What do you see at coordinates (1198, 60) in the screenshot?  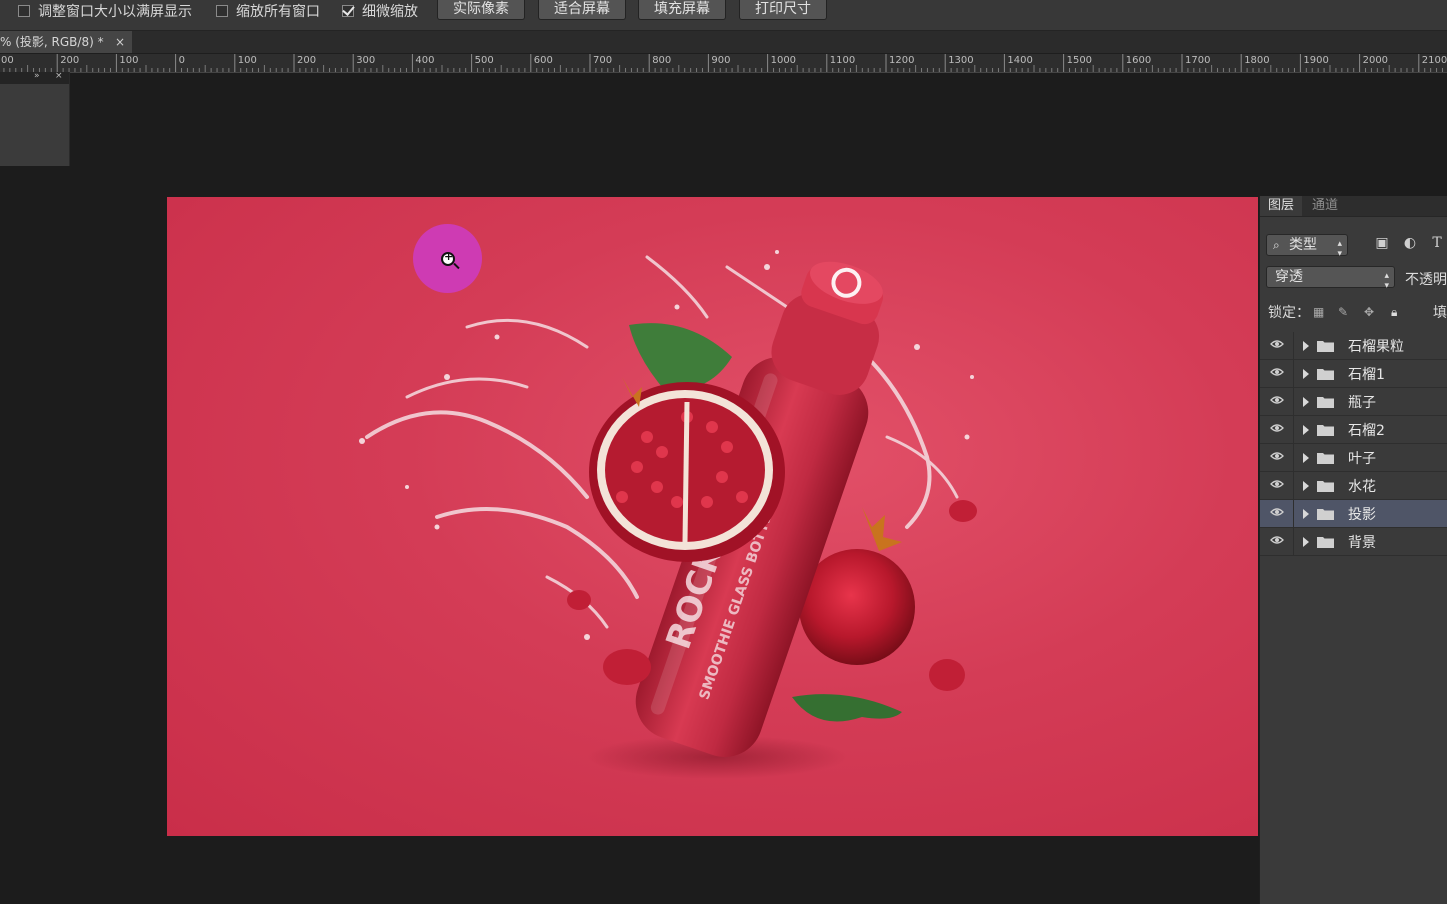 I see `ruler-label: 1700` at bounding box center [1198, 60].